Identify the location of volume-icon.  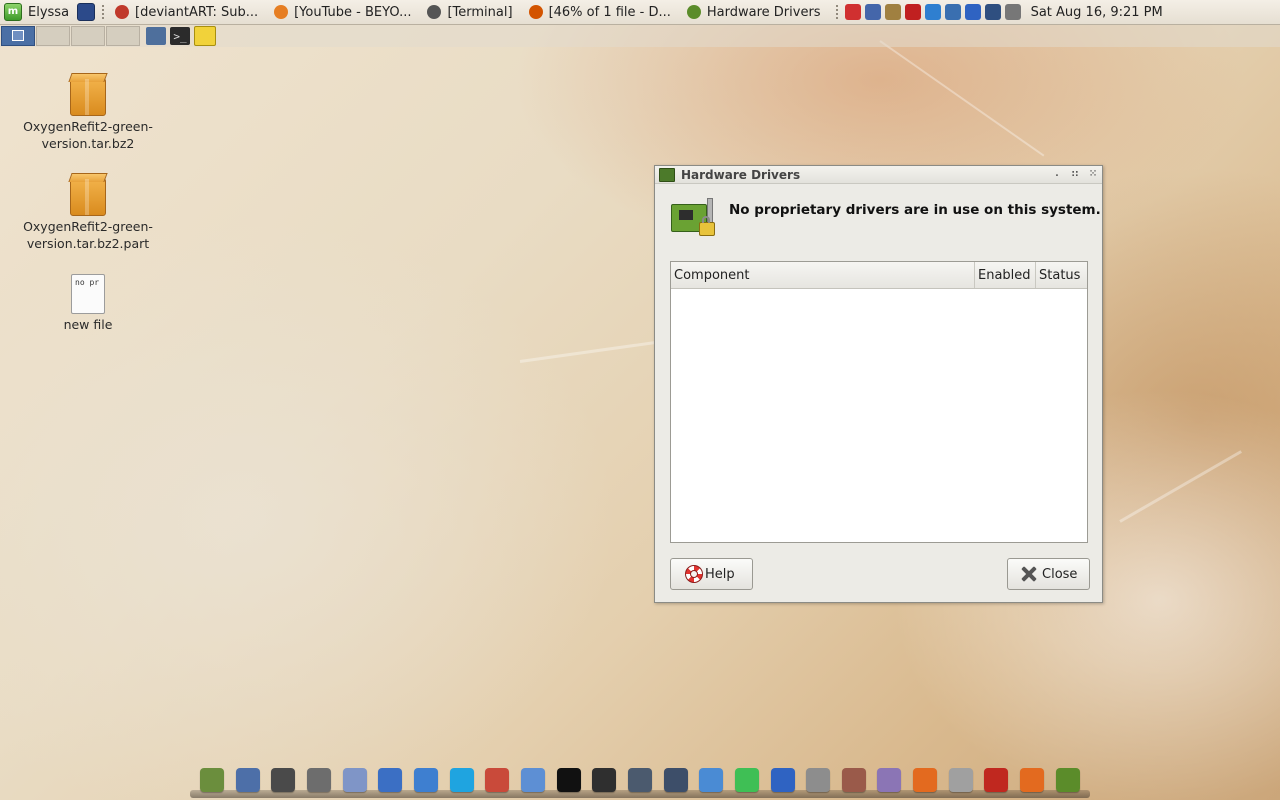
(1012, 12).